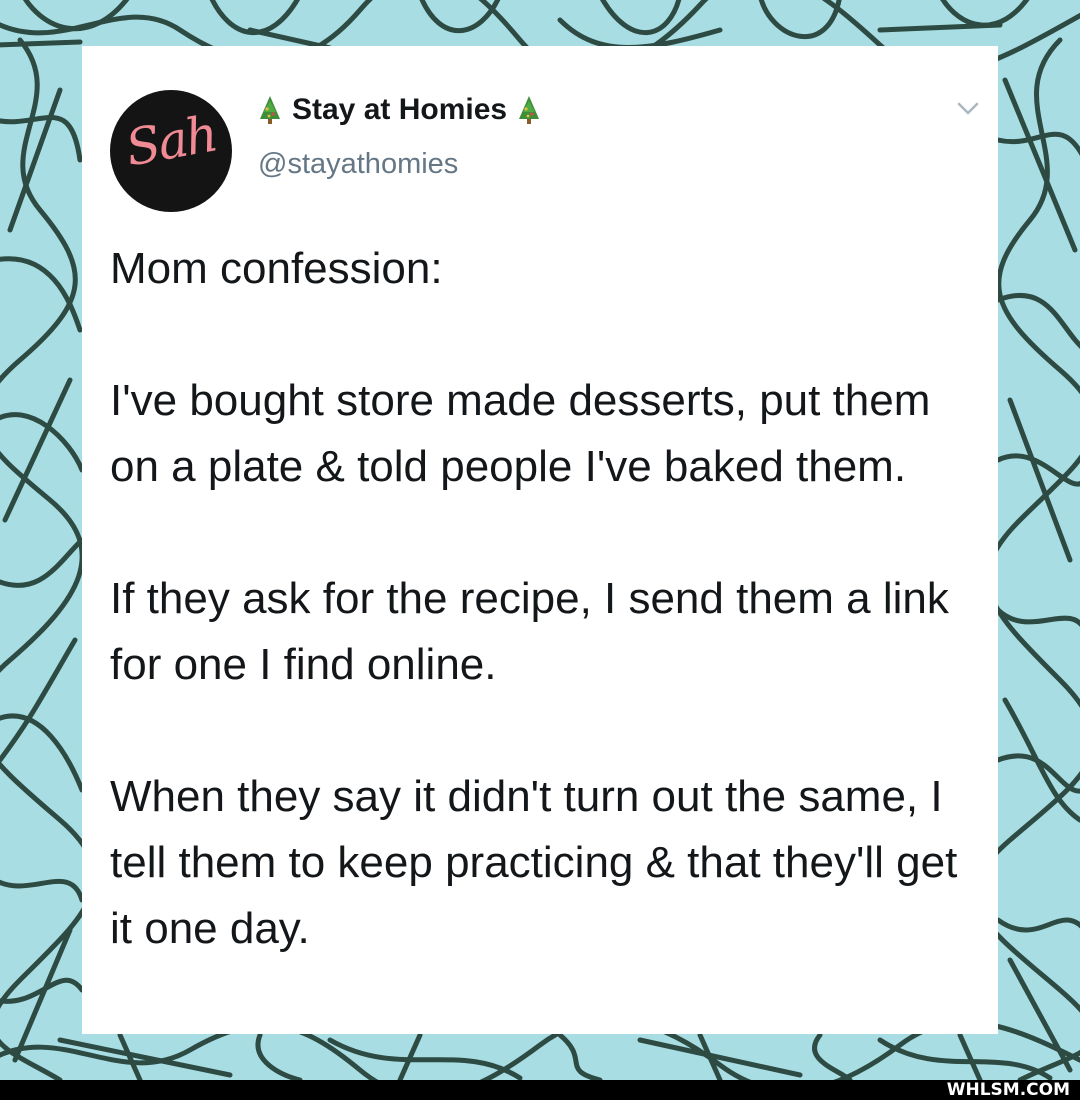  I want to click on tweet-paragraph: Mom confession:, so click(276, 268).